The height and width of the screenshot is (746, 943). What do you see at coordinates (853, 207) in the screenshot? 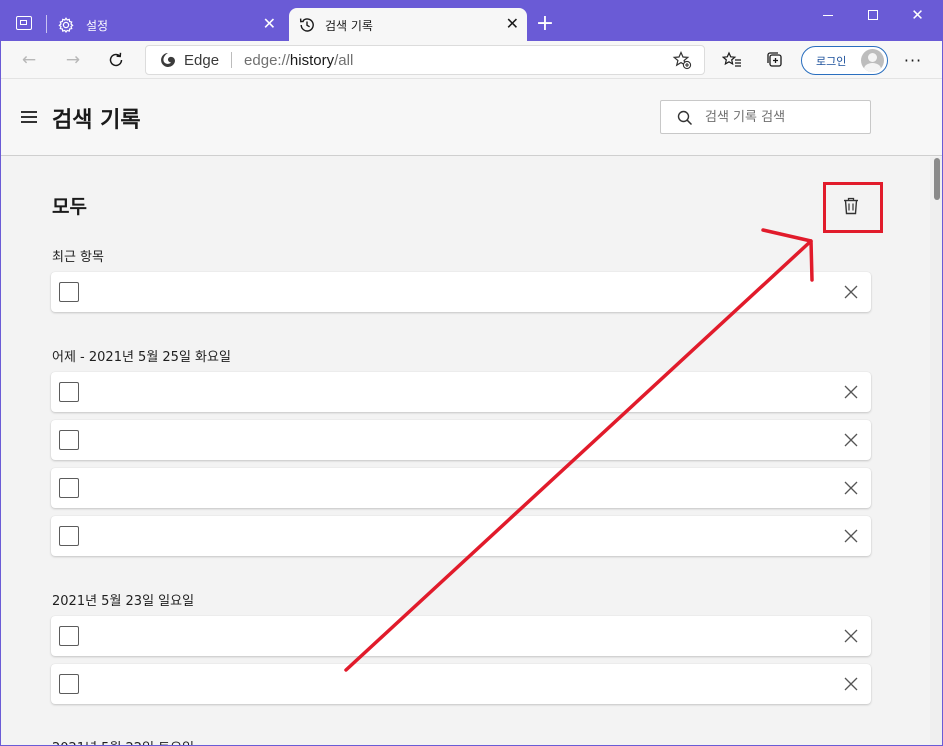
I see `highlight-box` at bounding box center [853, 207].